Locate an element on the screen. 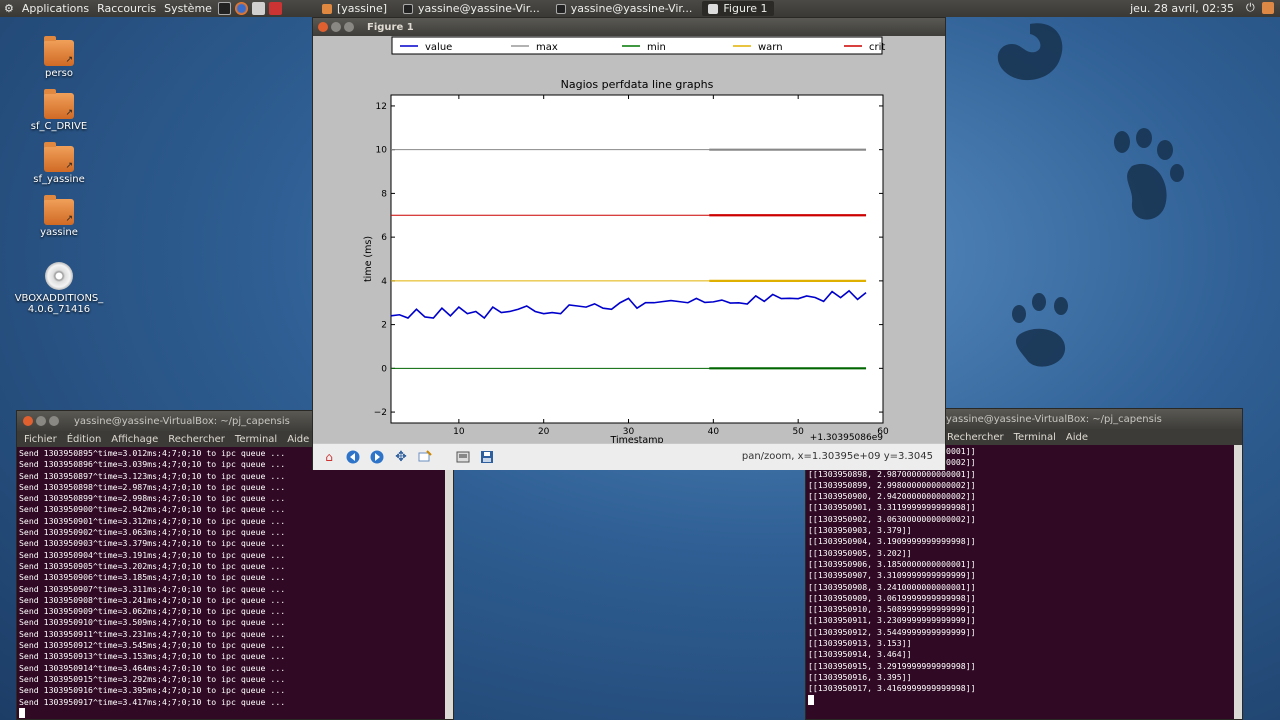 The height and width of the screenshot is (720, 1280). y-tick-label: 12 is located at coordinates (381, 107).